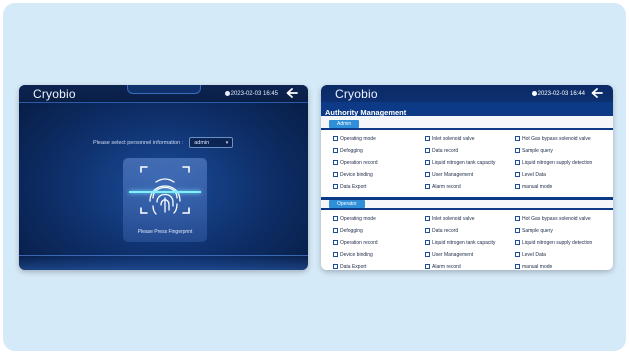 The height and width of the screenshot is (354, 629). Describe the element at coordinates (138, 142) in the screenshot. I see `personnel-prompt-label: Please select personnel information :` at that location.